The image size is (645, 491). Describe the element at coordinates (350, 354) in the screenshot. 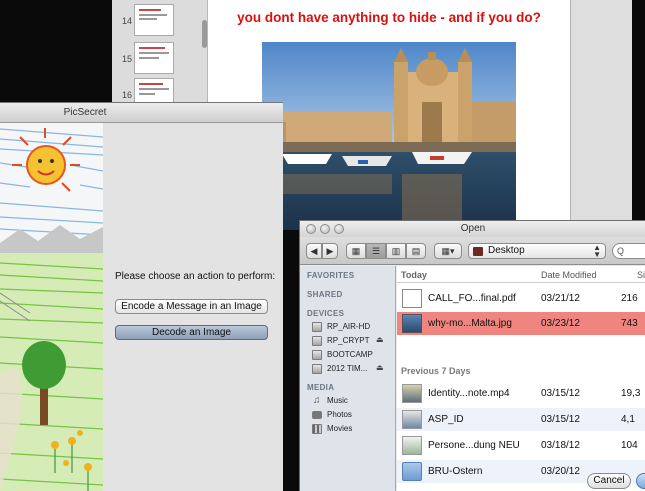

I see `sidebar-item-label: BOOTCAMP` at that location.